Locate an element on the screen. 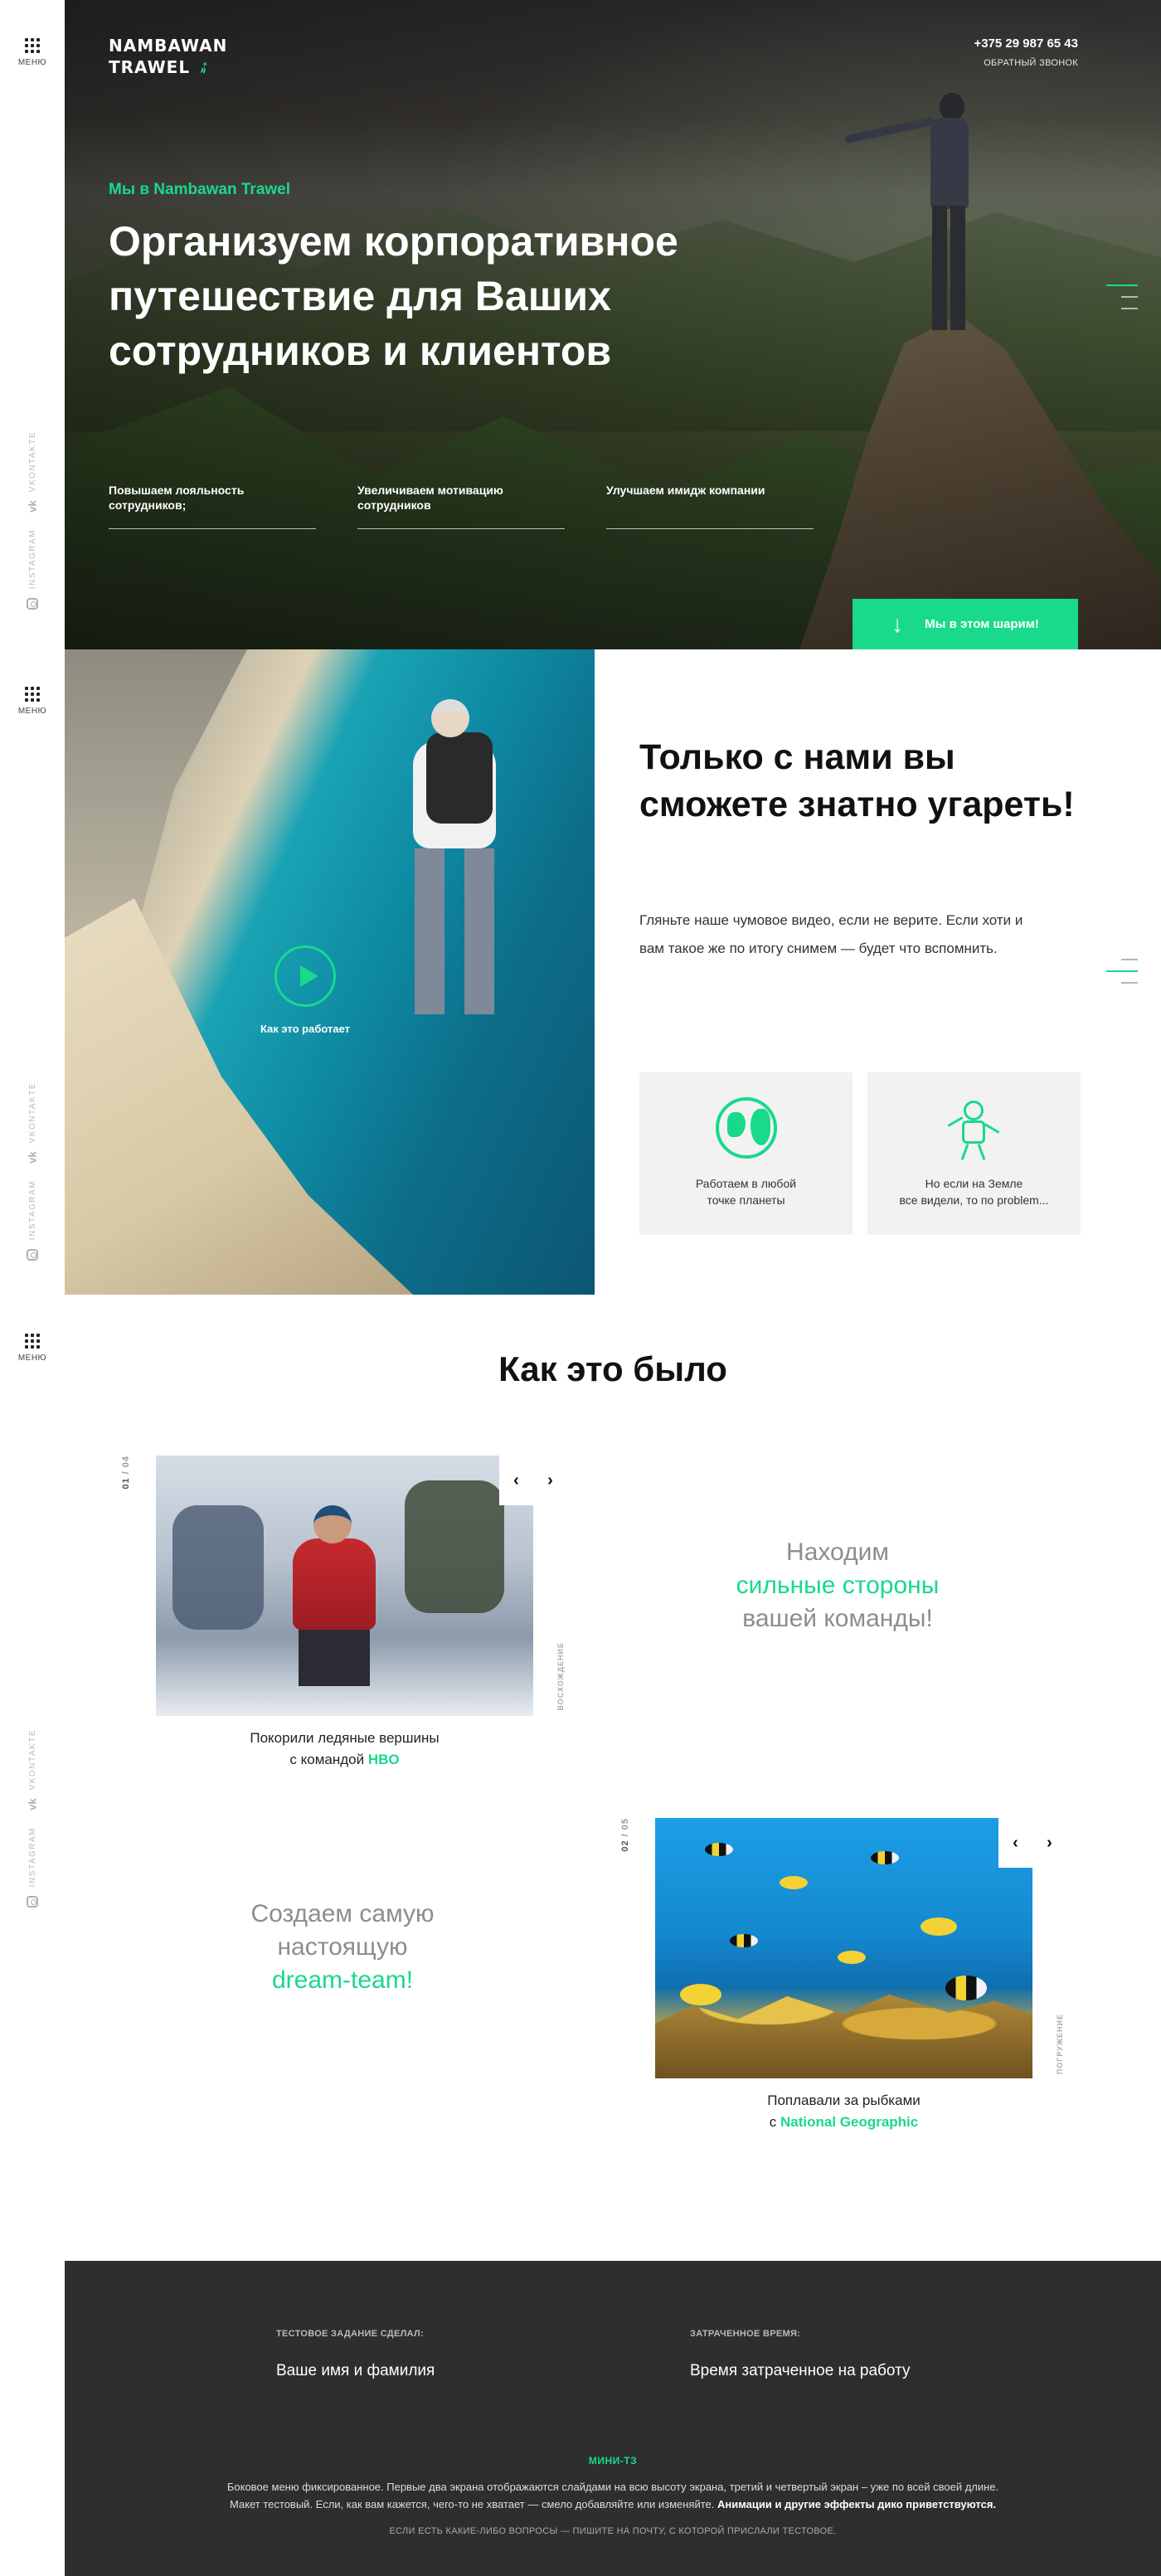 The image size is (1161, 2576). play-label: Как это работает is located at coordinates (305, 1029).